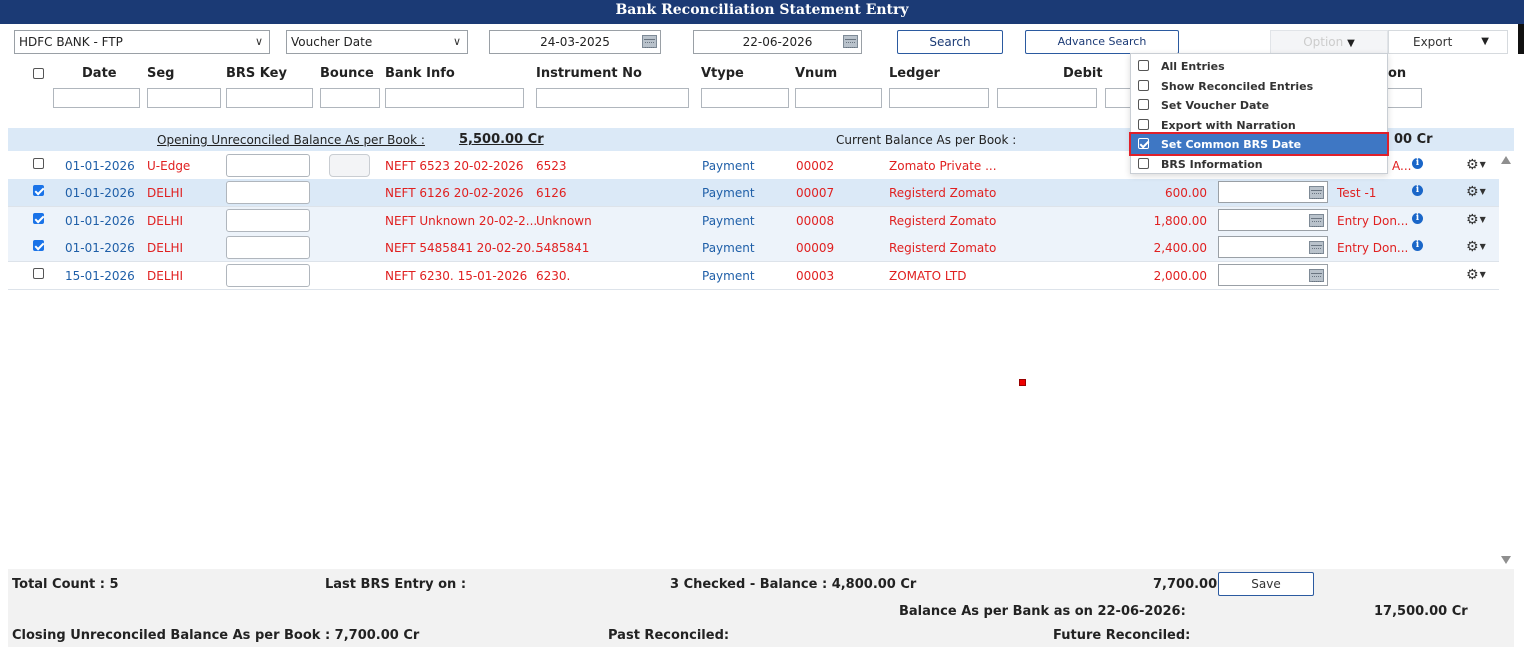 Image resolution: width=1524 pixels, height=666 pixels. Describe the element at coordinates (722, 73) in the screenshot. I see `col-vtype: Vtype` at that location.